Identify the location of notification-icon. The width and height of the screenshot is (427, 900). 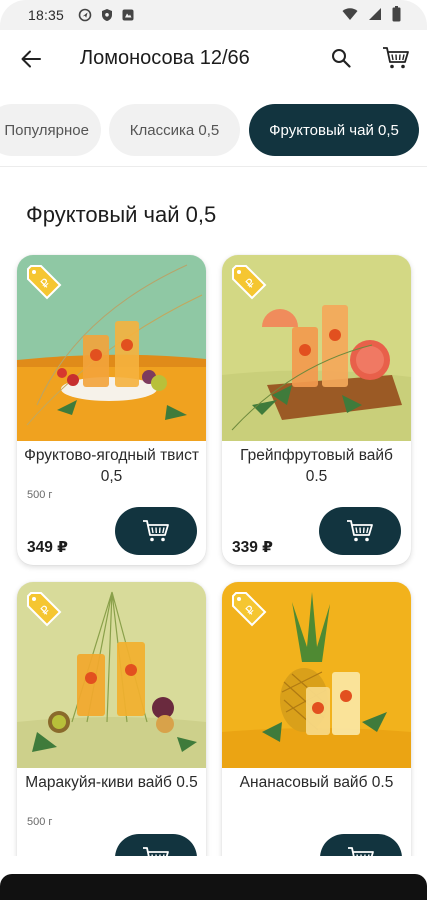
(128, 15).